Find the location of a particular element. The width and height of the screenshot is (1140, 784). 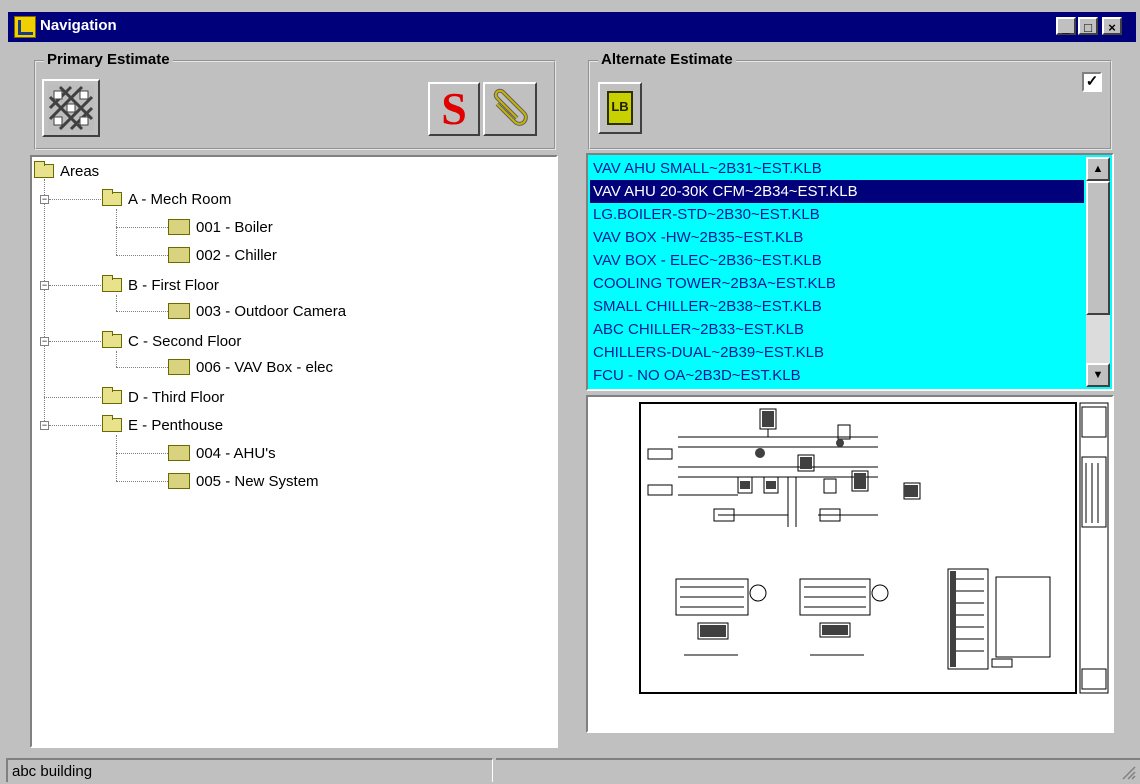

list-item: COOLING TOWER~2B3A~EST.KLB is located at coordinates (837, 283).